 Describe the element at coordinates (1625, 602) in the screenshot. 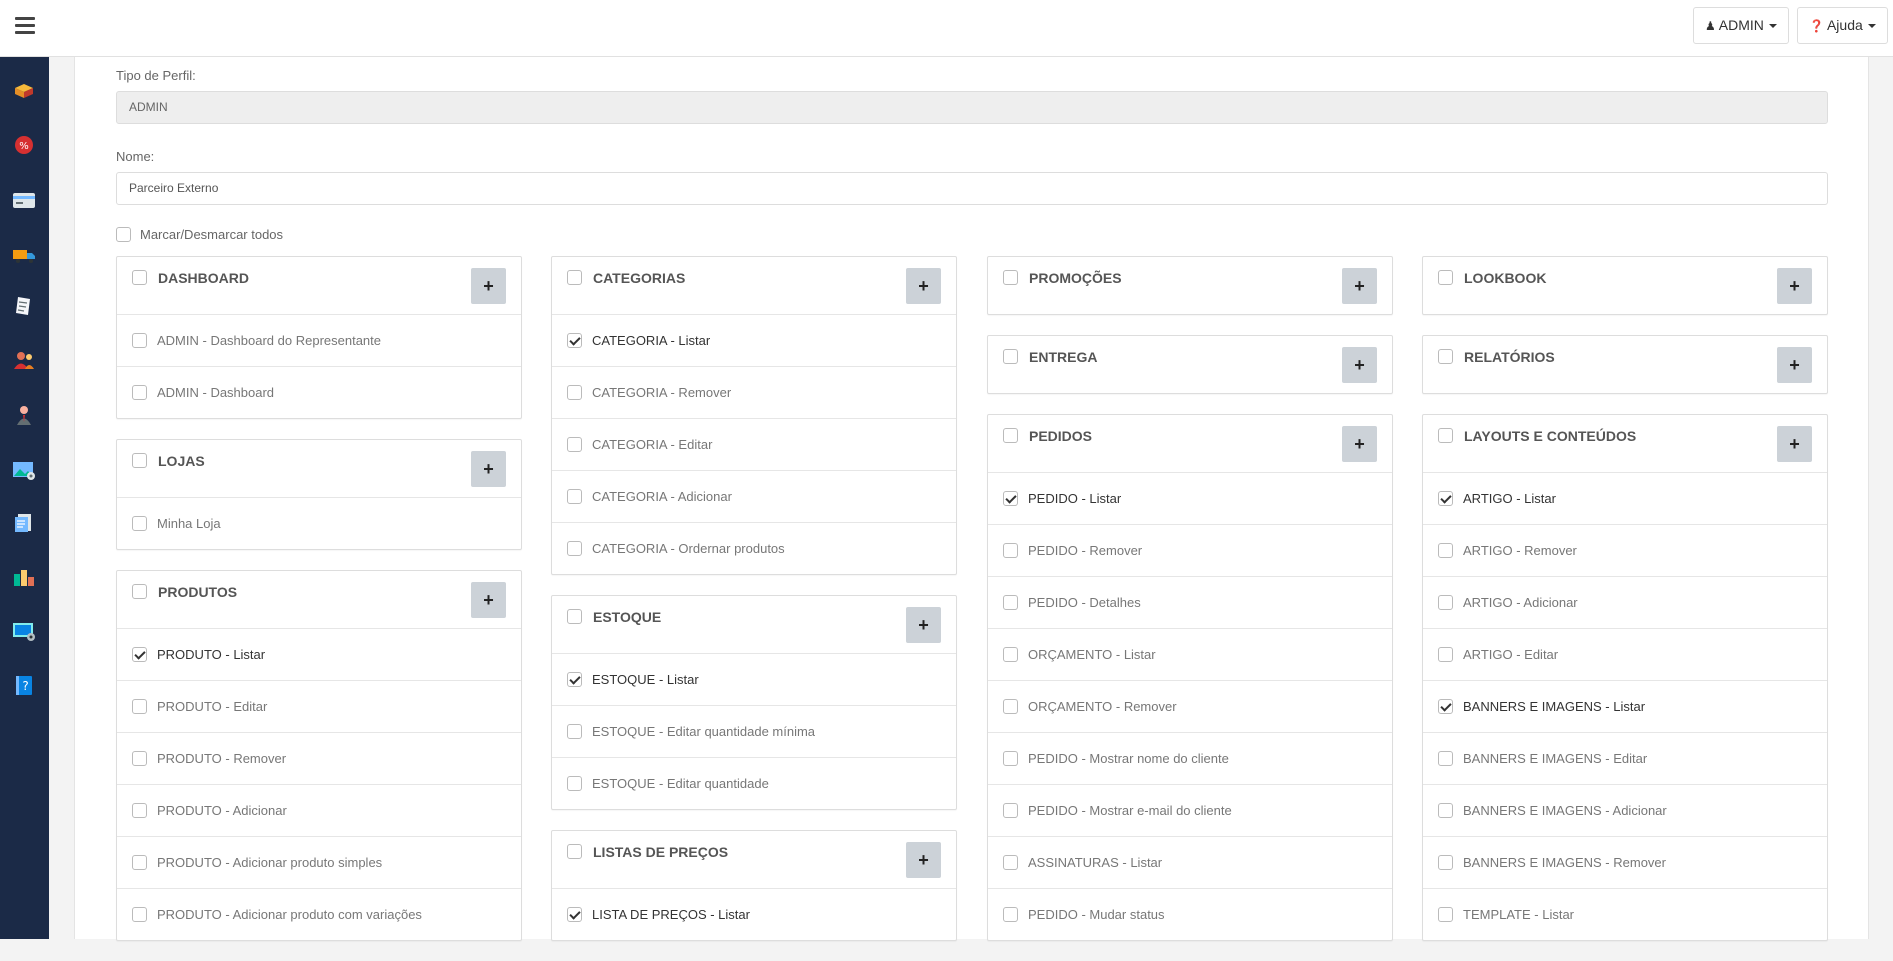

I see `permission-item: ARTIGO - Adicionar` at that location.